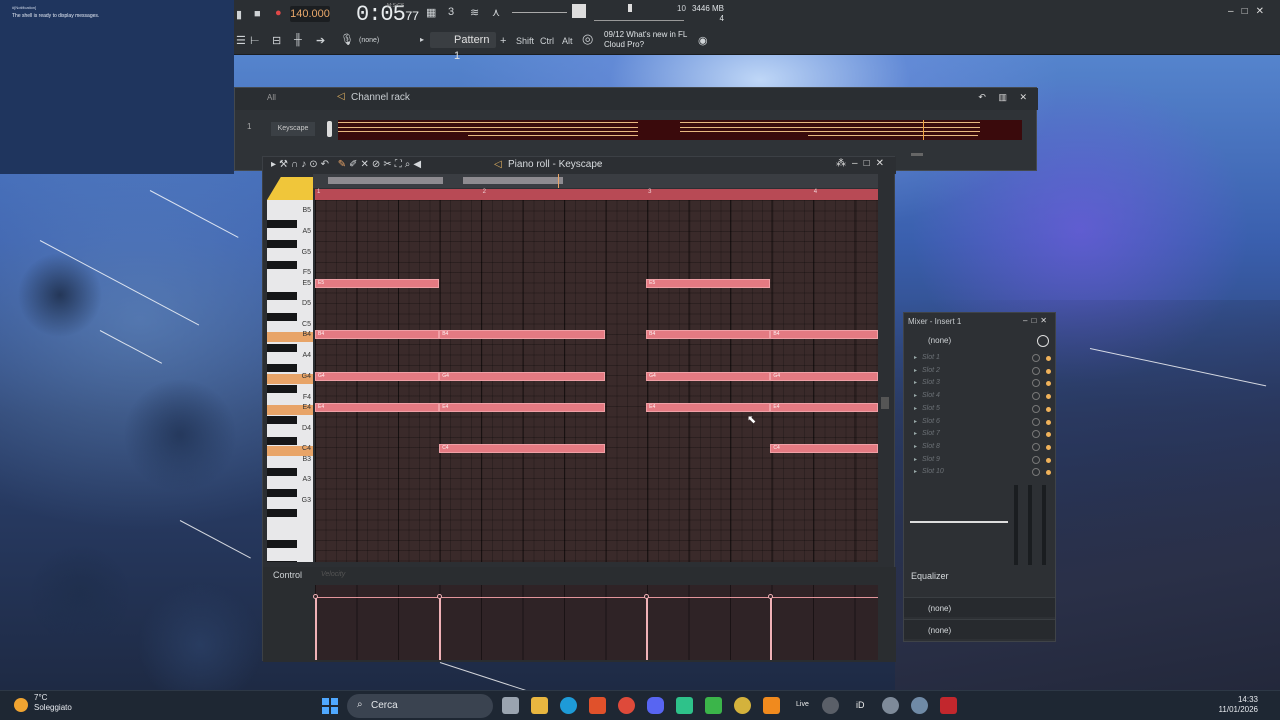 This screenshot has width=1280, height=720. Describe the element at coordinates (885, 403) in the screenshot. I see `vertical-scrollbar` at that location.